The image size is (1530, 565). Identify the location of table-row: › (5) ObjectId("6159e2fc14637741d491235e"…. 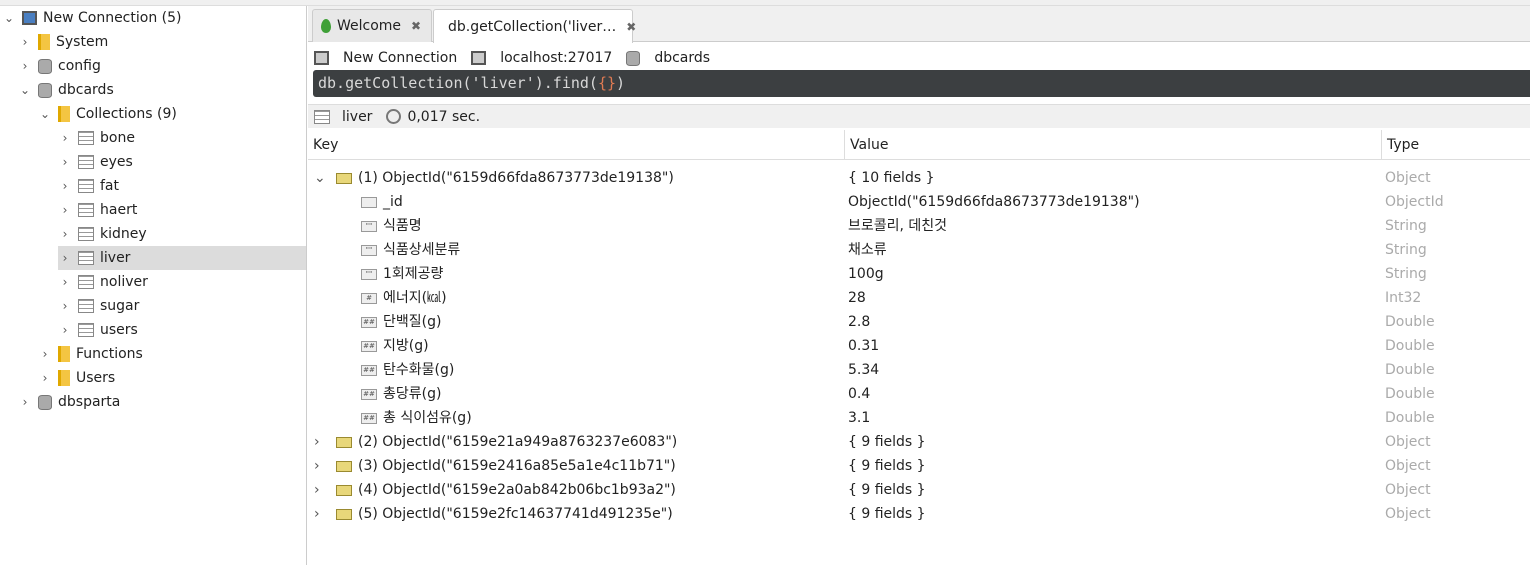
(919, 514).